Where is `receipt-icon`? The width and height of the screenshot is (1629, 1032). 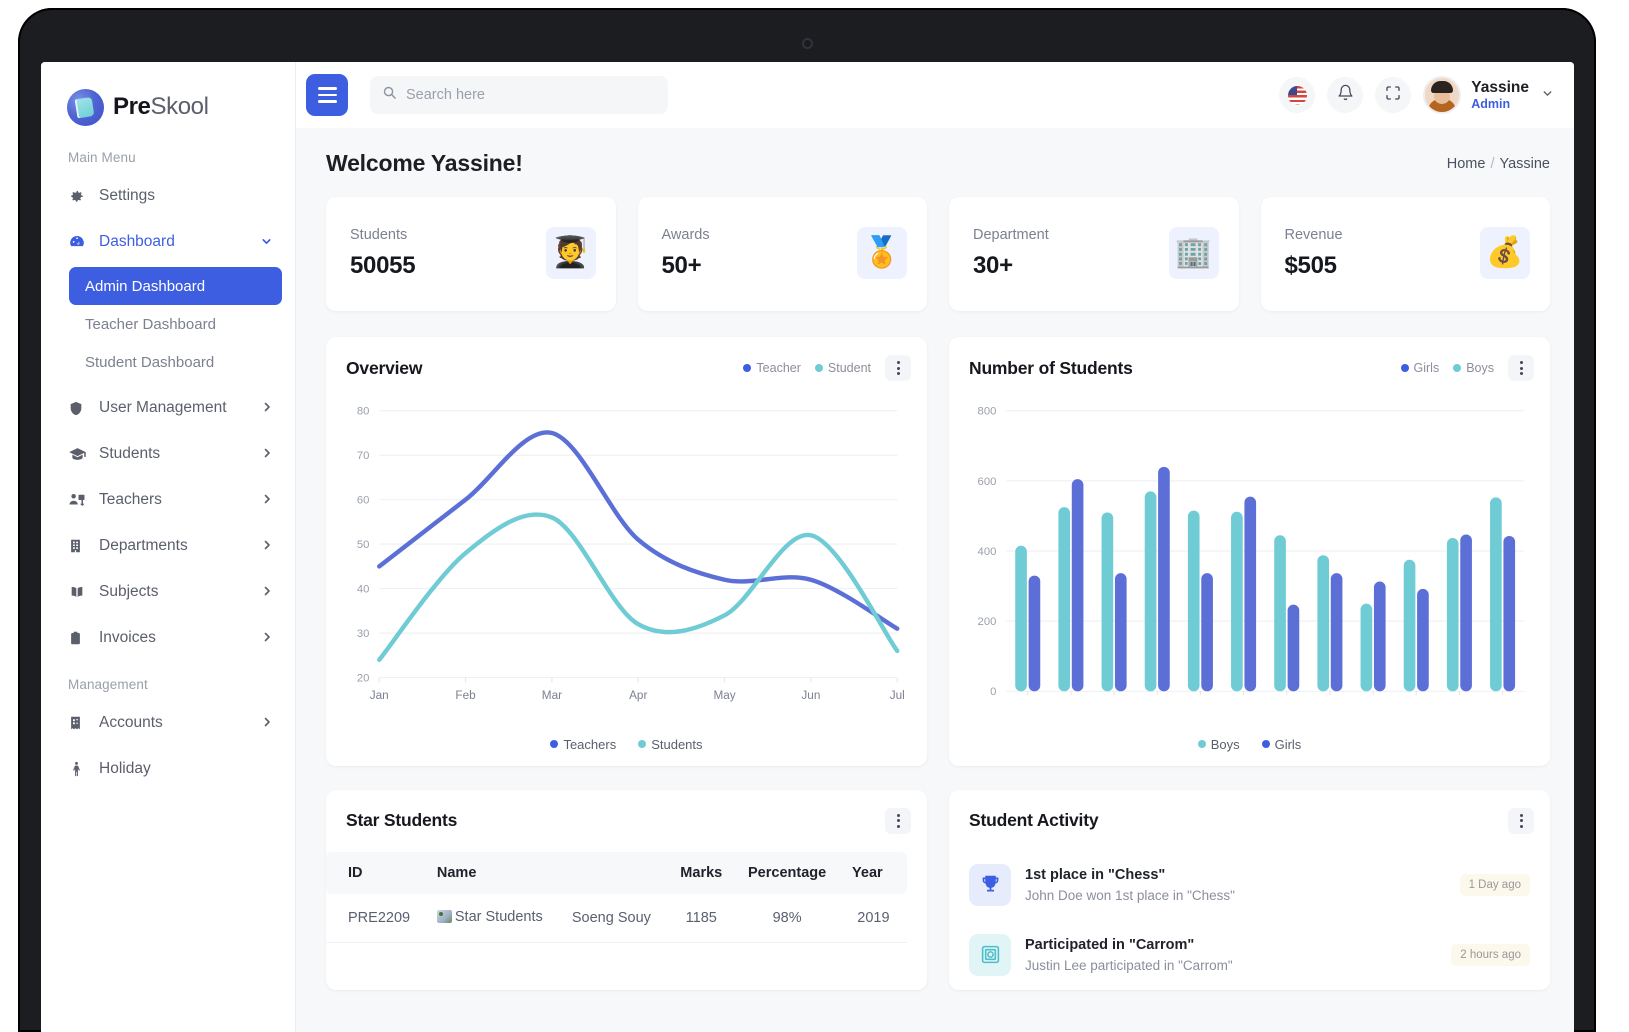
receipt-icon is located at coordinates (79, 723).